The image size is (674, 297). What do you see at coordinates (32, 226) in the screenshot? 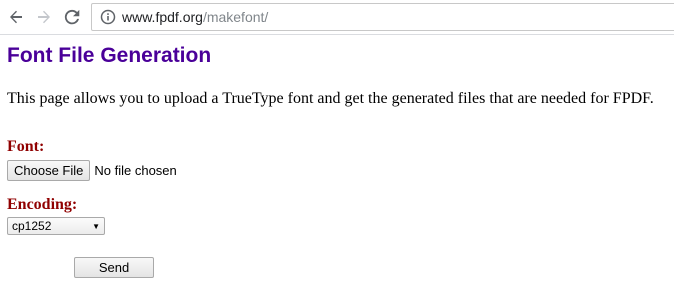
I see `encoding-selected-value: cp1252` at bounding box center [32, 226].